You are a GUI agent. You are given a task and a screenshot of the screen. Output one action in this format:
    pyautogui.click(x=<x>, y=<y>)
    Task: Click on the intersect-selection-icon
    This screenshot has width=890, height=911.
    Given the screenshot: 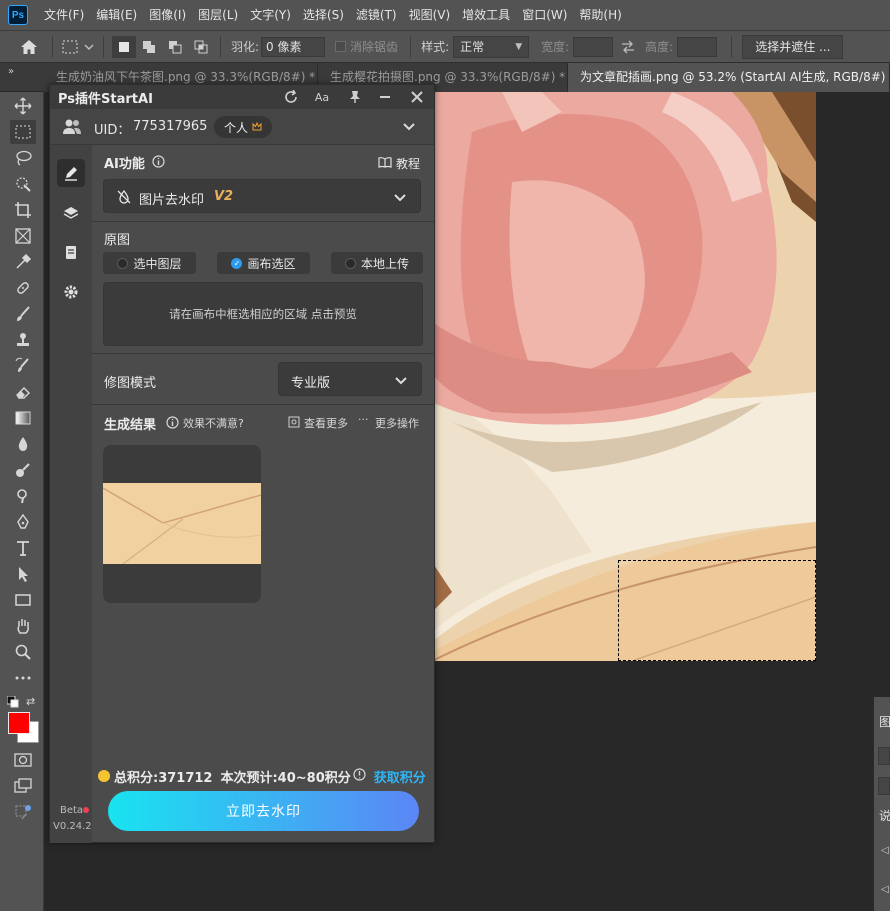 What is the action you would take?
    pyautogui.click(x=201, y=47)
    